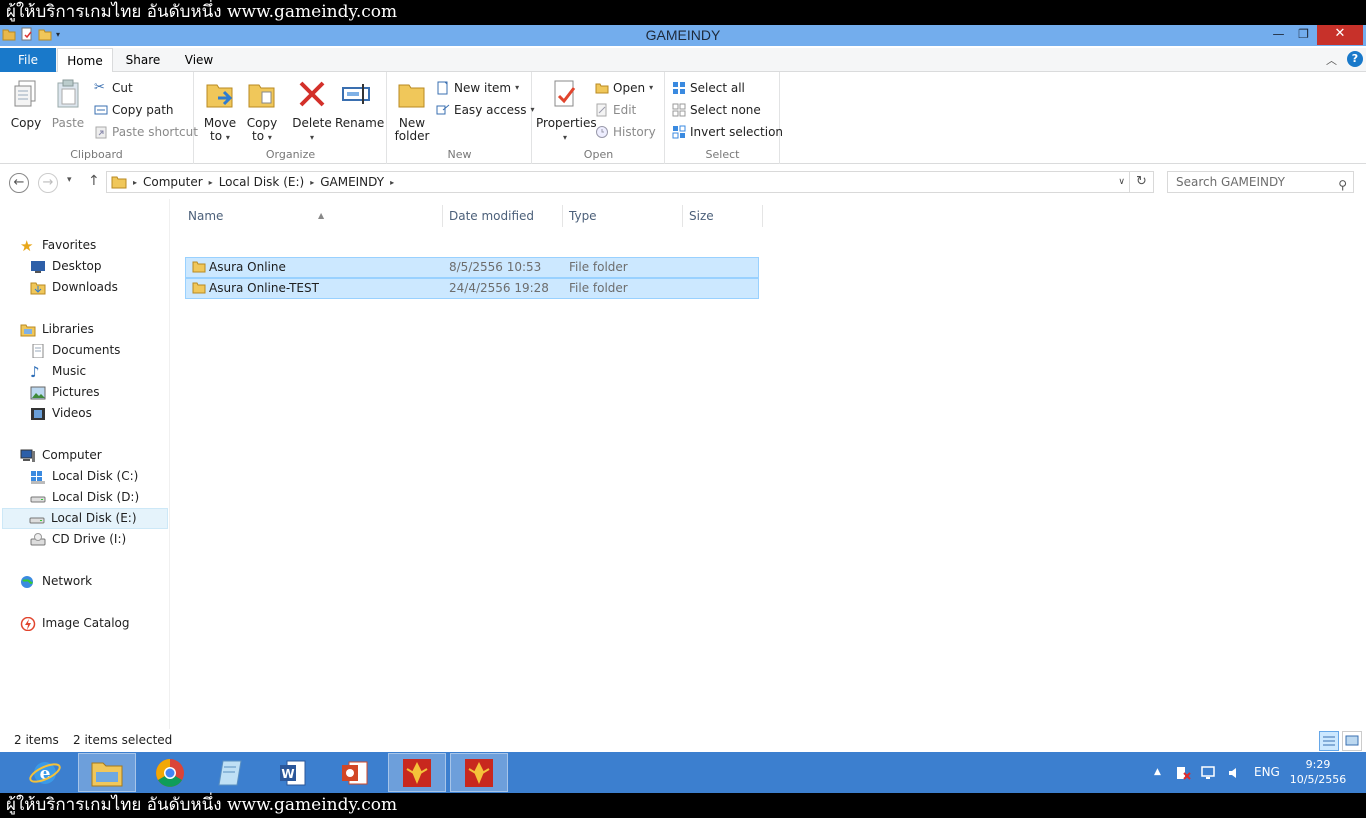 The image size is (1366, 818). What do you see at coordinates (134, 110) in the screenshot?
I see `copy-path-button: Copy path` at bounding box center [134, 110].